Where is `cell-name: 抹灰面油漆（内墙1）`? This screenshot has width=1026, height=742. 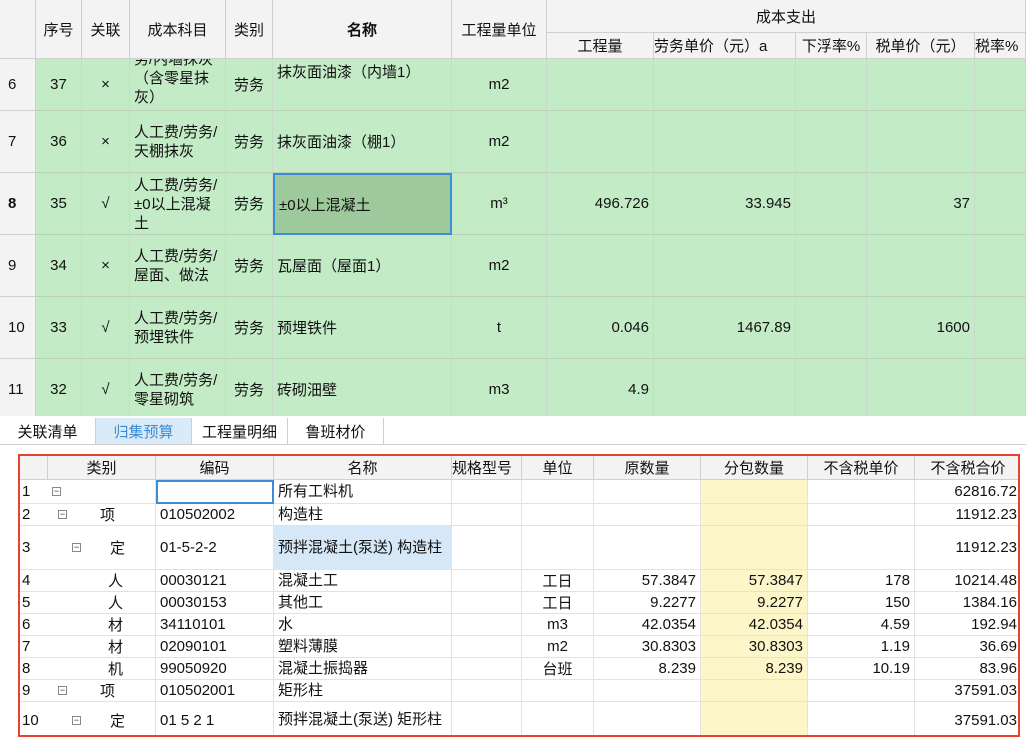
cell-name: 抹灰面油漆（内墙1） is located at coordinates (362, 85).